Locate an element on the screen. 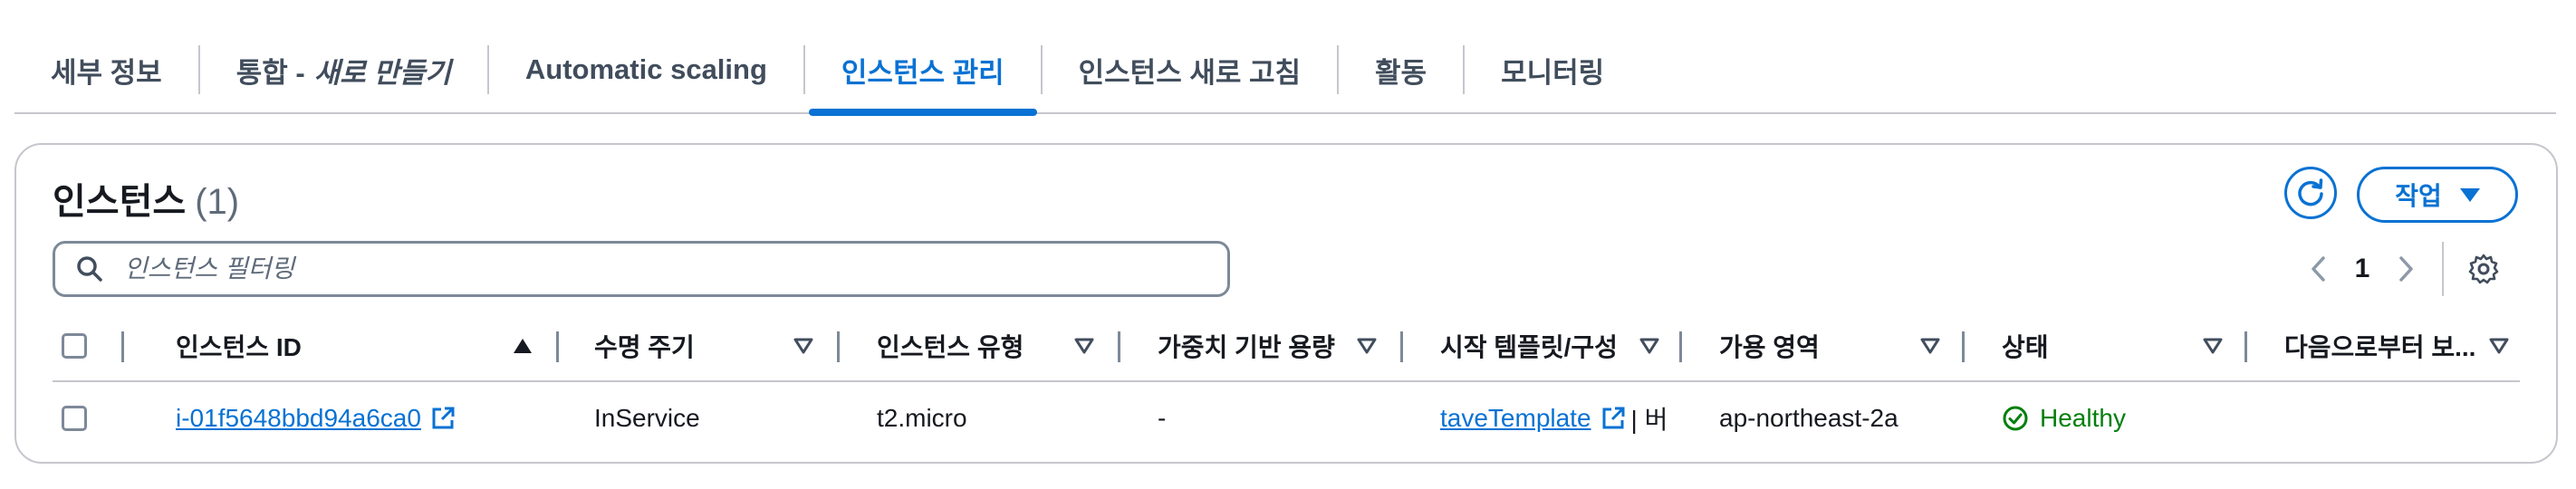 Image resolution: width=2576 pixels, height=489 pixels. tab-label: 모니터링 is located at coordinates (1553, 73).